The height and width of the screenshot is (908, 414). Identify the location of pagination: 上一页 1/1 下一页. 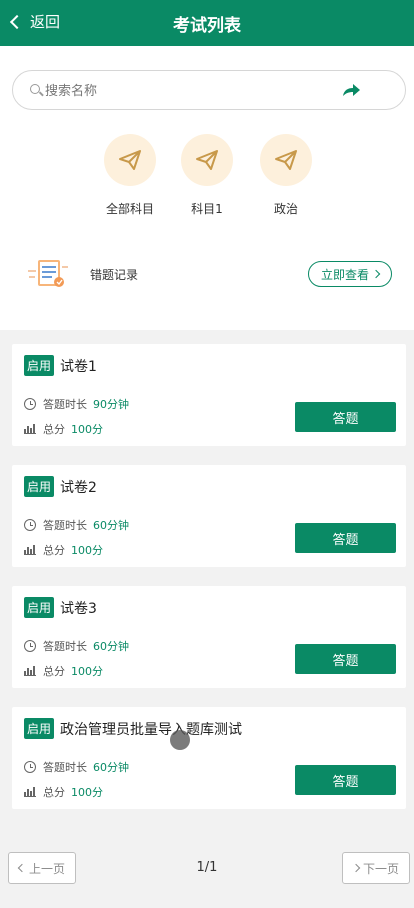
(207, 868).